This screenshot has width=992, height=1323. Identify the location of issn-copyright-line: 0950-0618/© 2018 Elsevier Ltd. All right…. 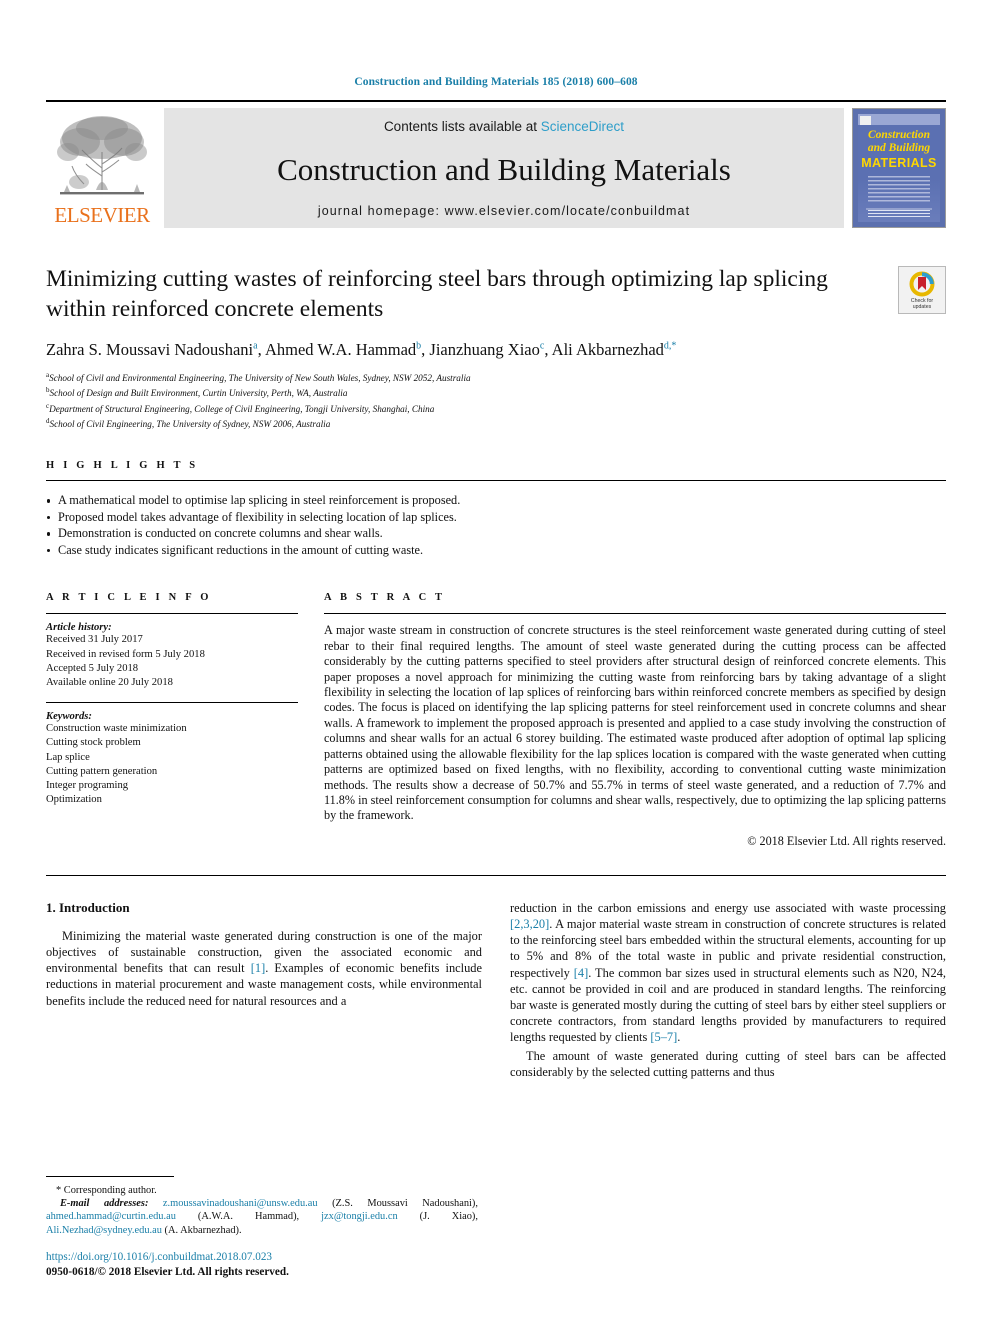
(167, 1271).